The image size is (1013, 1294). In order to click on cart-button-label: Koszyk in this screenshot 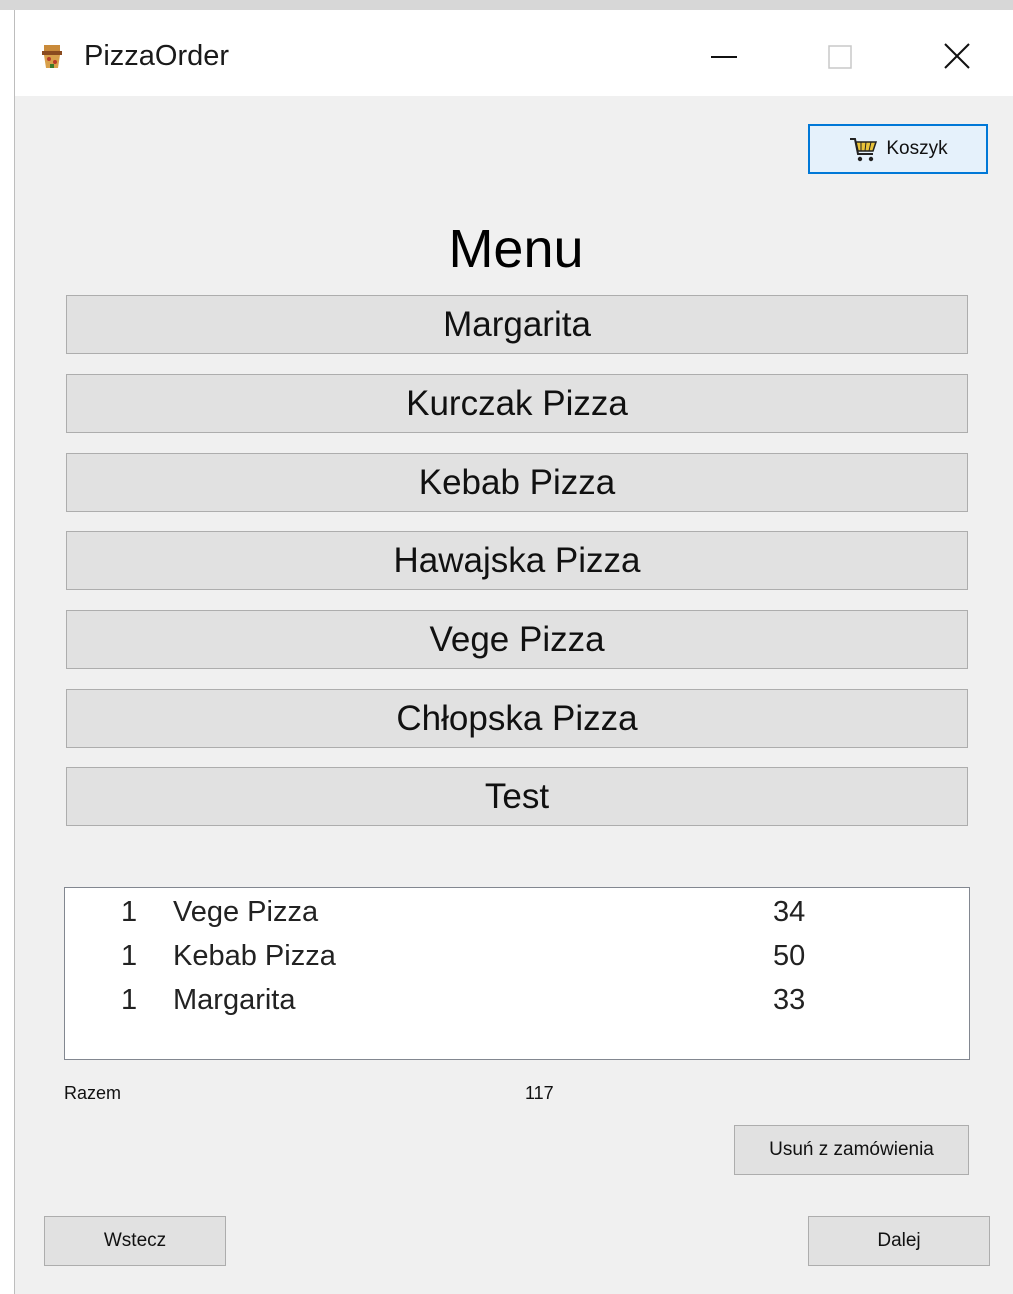, I will do `click(917, 148)`.